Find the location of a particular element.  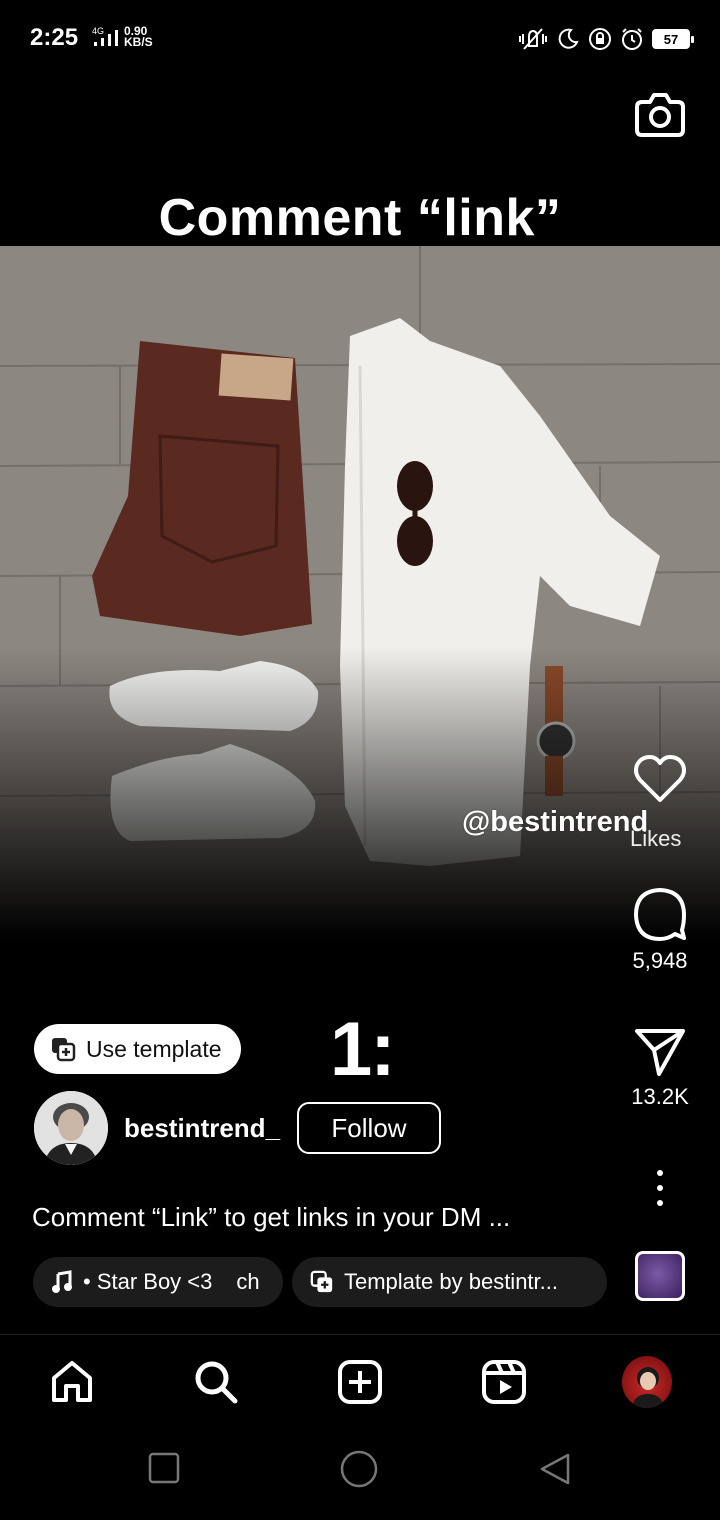

overlay-counter-text: 1: is located at coordinates (363, 1049).